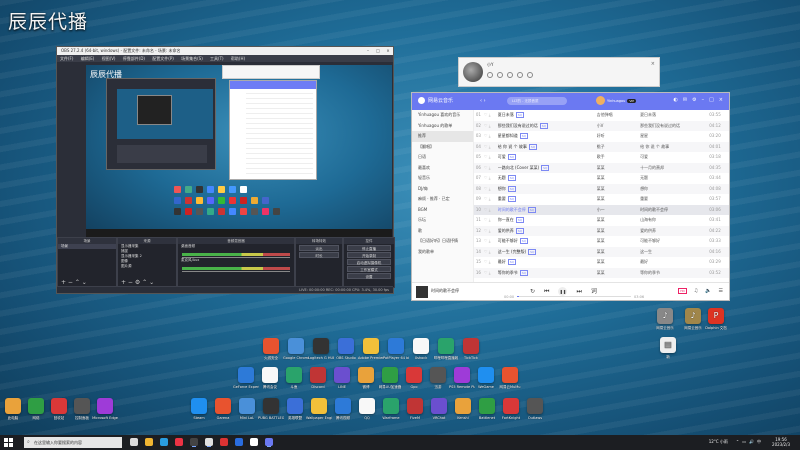  I want to click on song-row: 05 ♡ ⤓ 可爱 SQ 歌手 可爱 03:18, so click(601, 157).